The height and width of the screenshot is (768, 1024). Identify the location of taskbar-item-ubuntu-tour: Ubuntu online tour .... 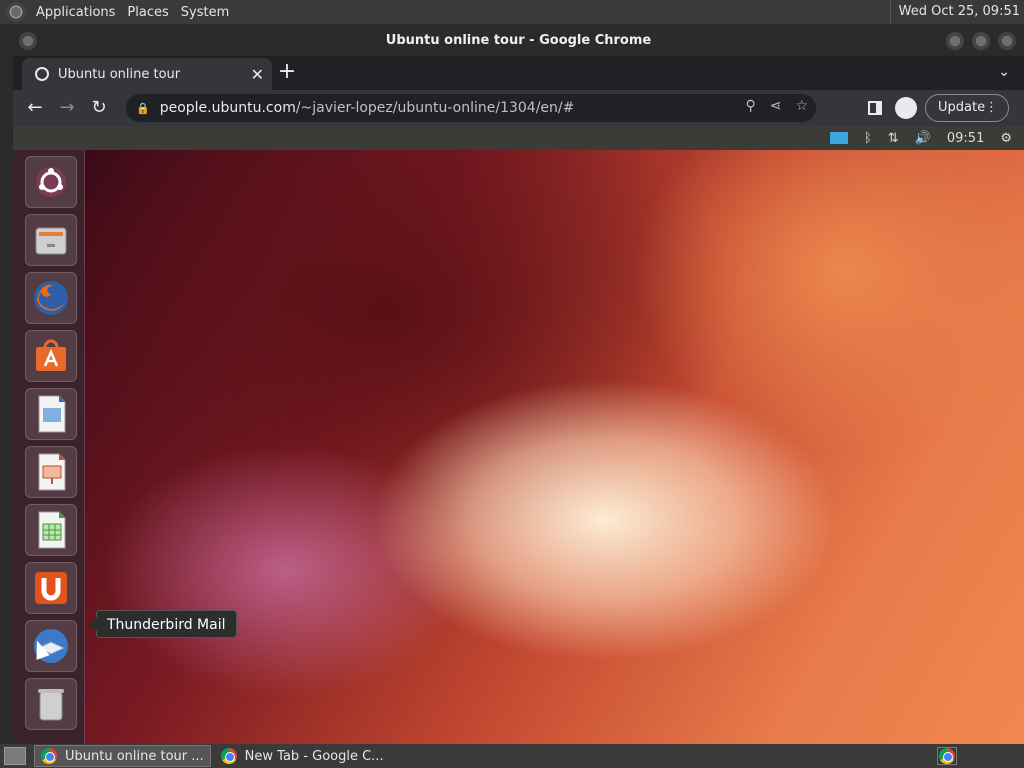
(122, 756).